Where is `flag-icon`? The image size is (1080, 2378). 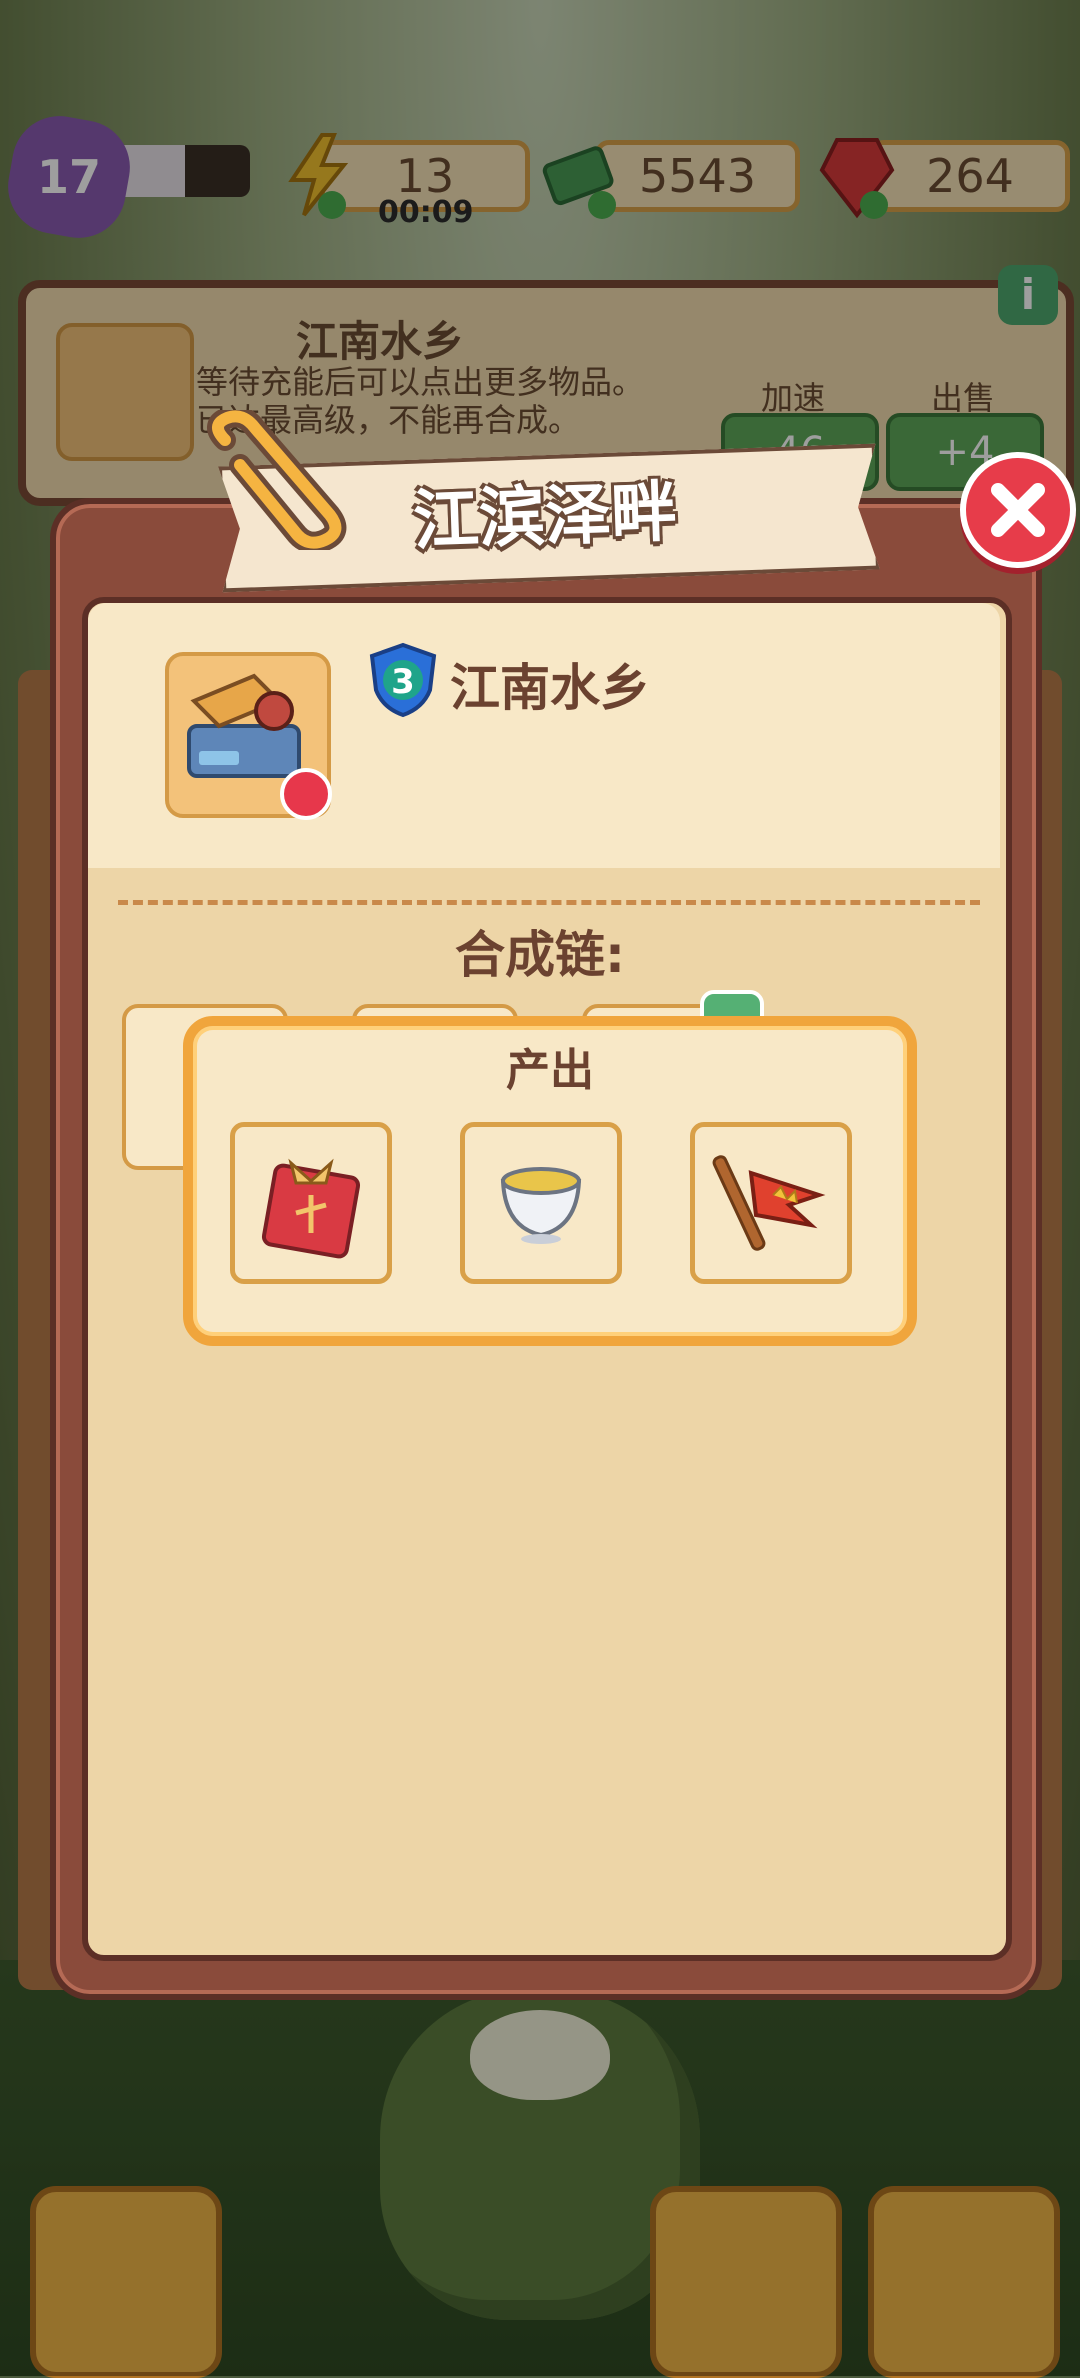
flag-icon is located at coordinates (769, 1203).